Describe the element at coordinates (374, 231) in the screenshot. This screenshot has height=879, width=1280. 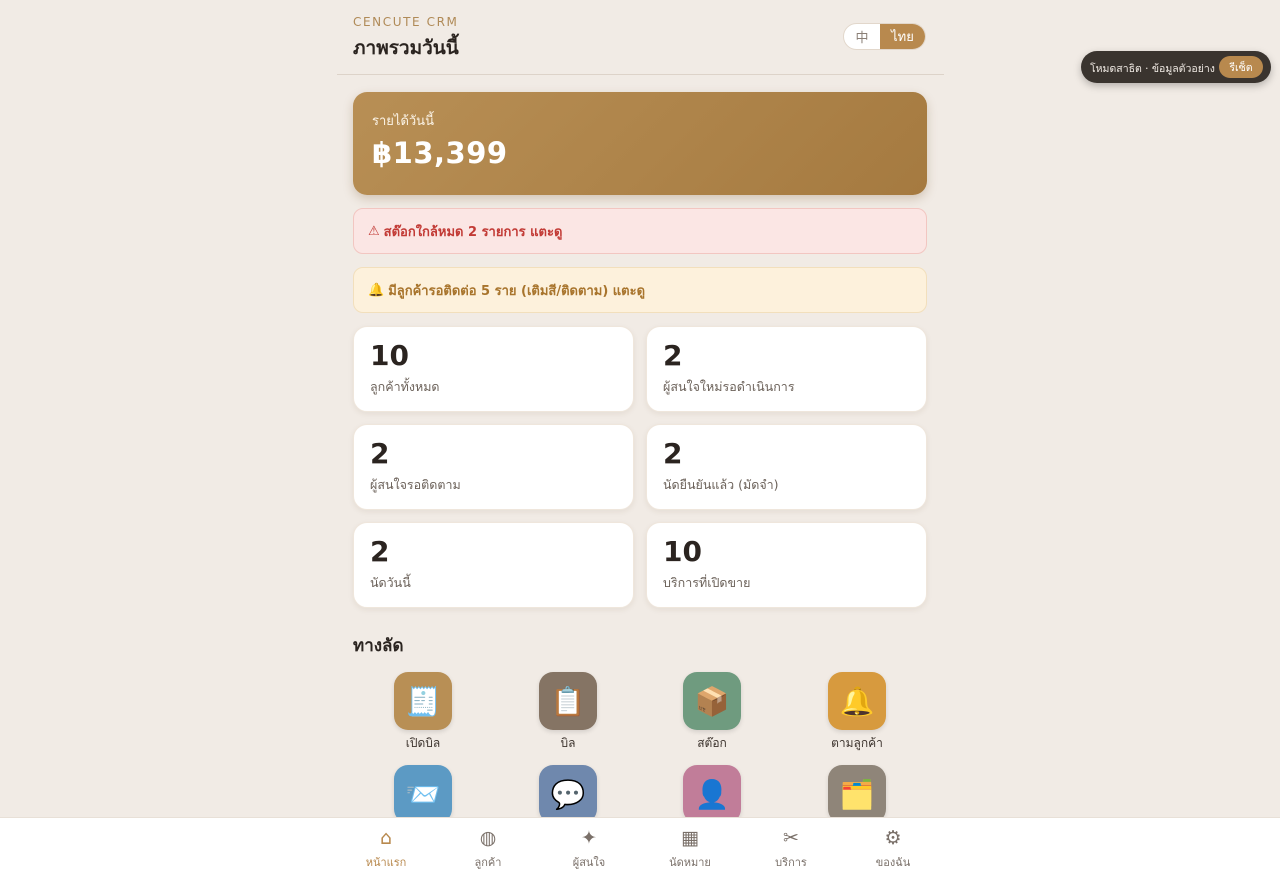
I see `warning-icon: ⚠` at that location.